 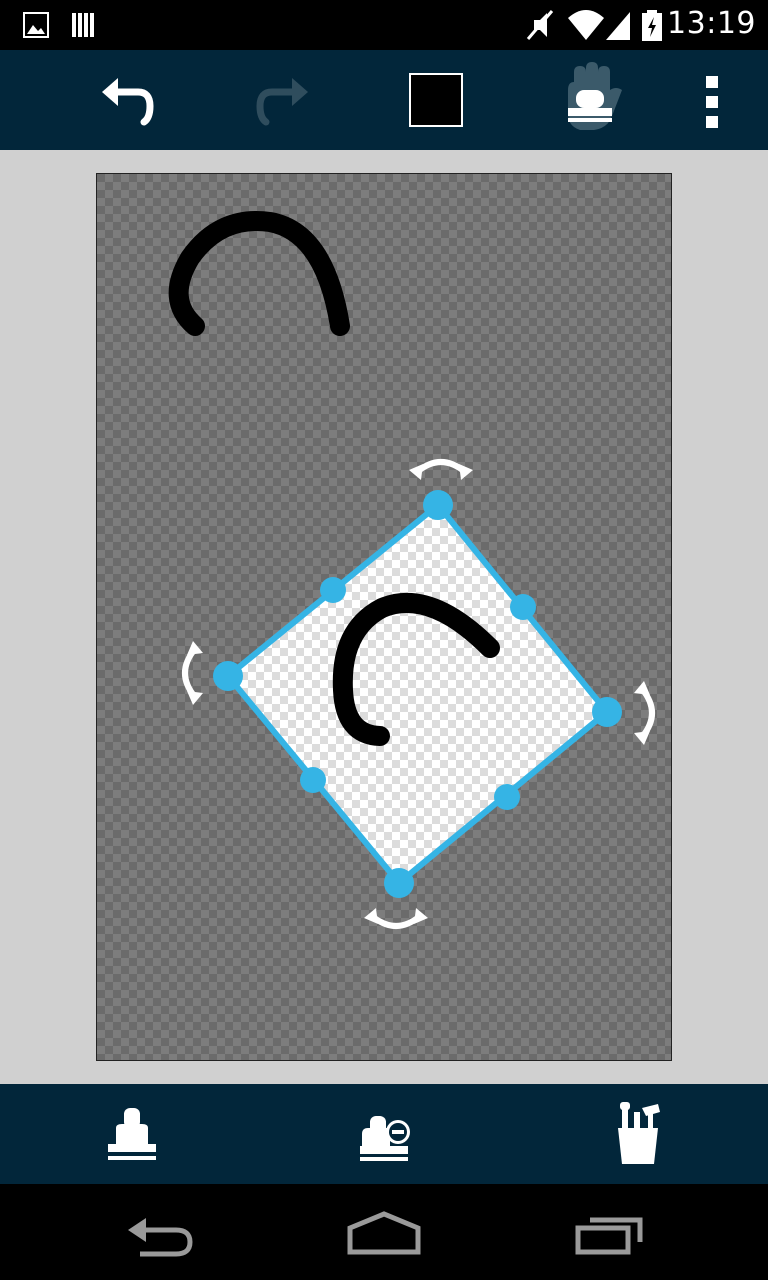 I want to click on battery-icon, so click(x=652, y=25).